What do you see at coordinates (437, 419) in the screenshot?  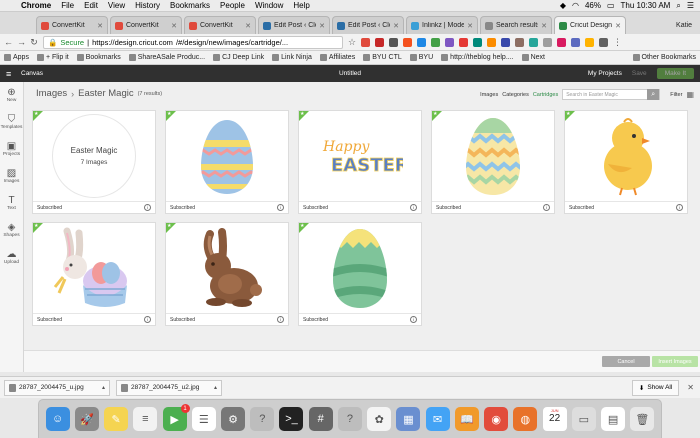 I see `messages-icon: ✉` at bounding box center [437, 419].